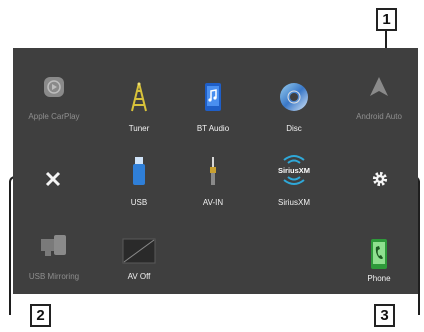 This screenshot has height=332, width=424. I want to click on source-bt-audio: BT Audio, so click(213, 107).